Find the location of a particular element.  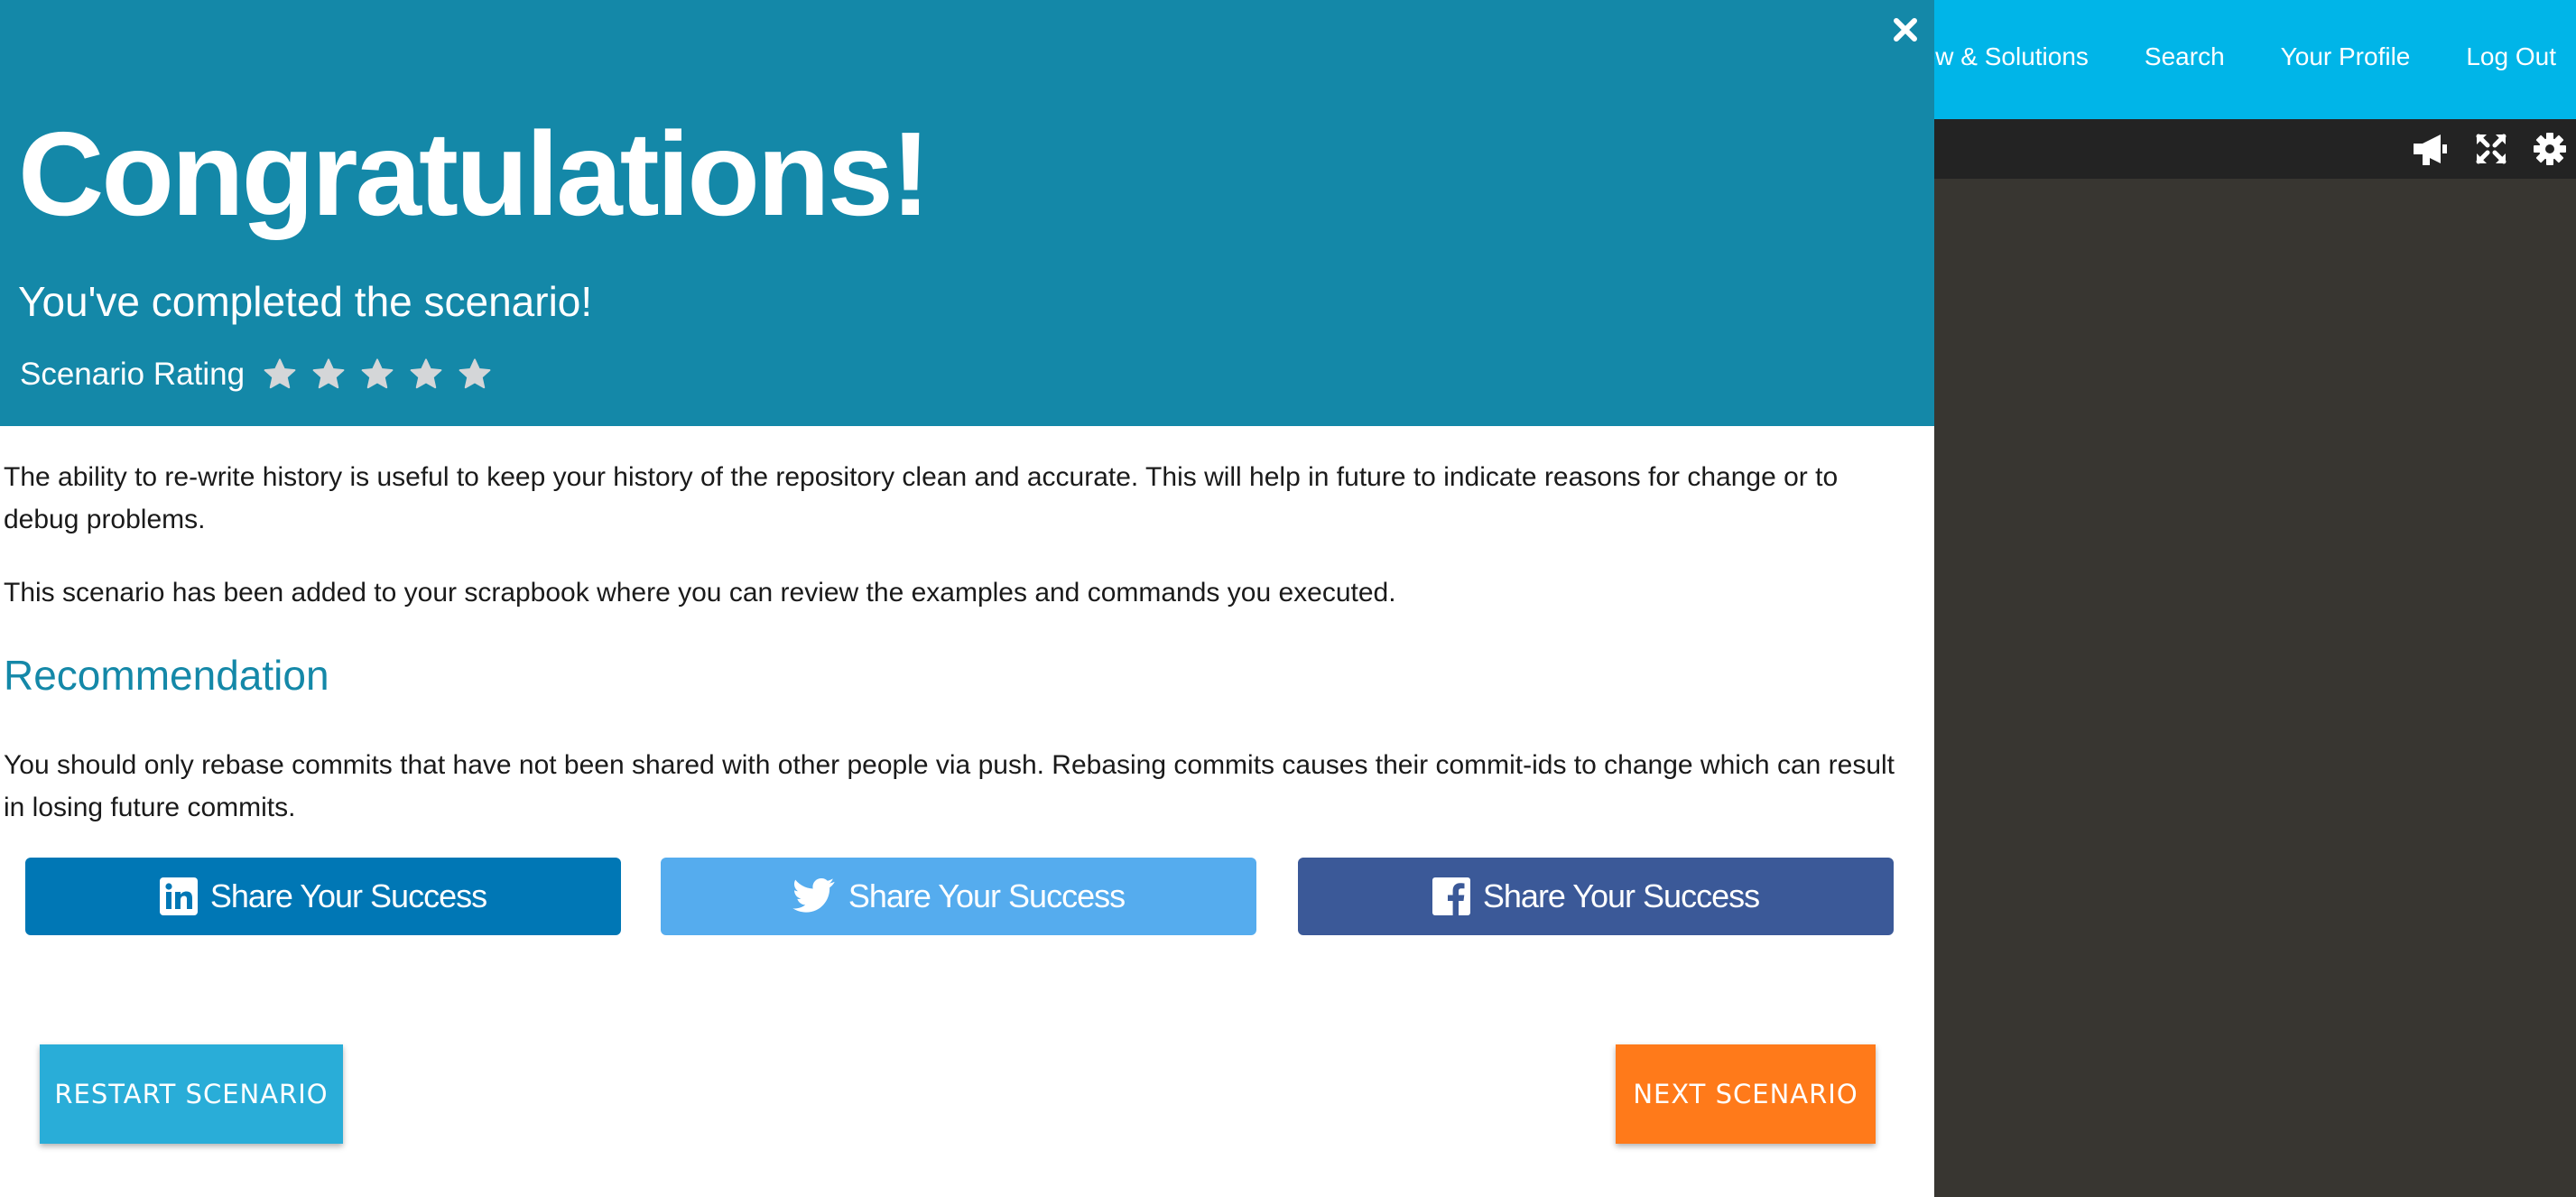

share-facebook-button: Share Your Success is located at coordinates (1596, 896).